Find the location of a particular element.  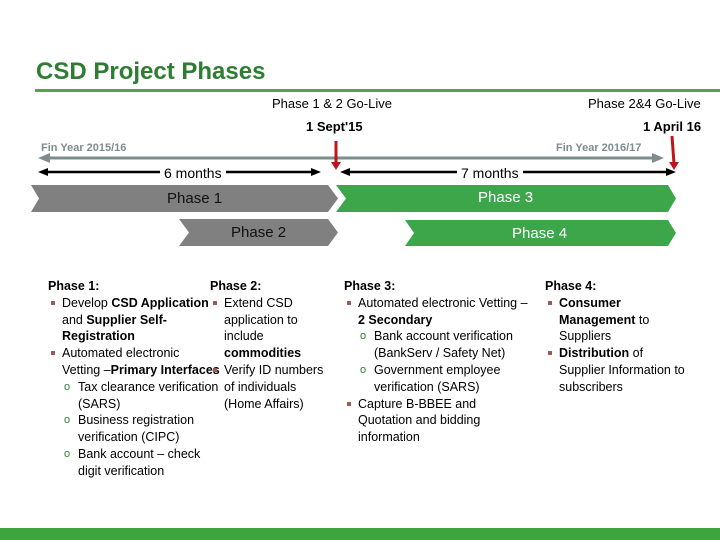

seven-months-label: 7 months is located at coordinates (490, 173).